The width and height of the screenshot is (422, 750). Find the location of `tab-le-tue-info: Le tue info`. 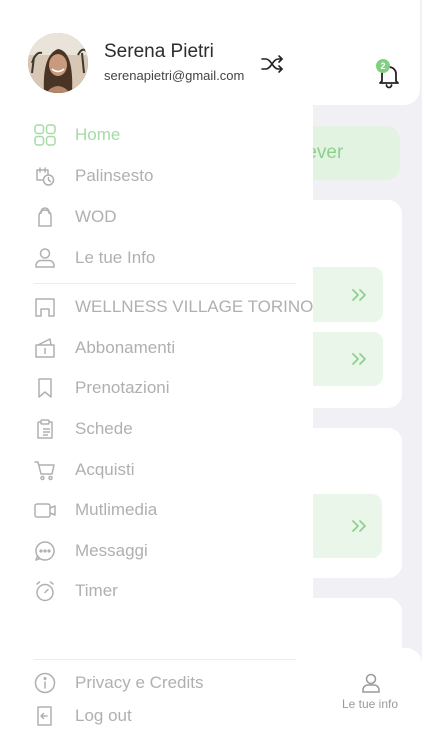

tab-le-tue-info: Le tue info is located at coordinates (370, 704).